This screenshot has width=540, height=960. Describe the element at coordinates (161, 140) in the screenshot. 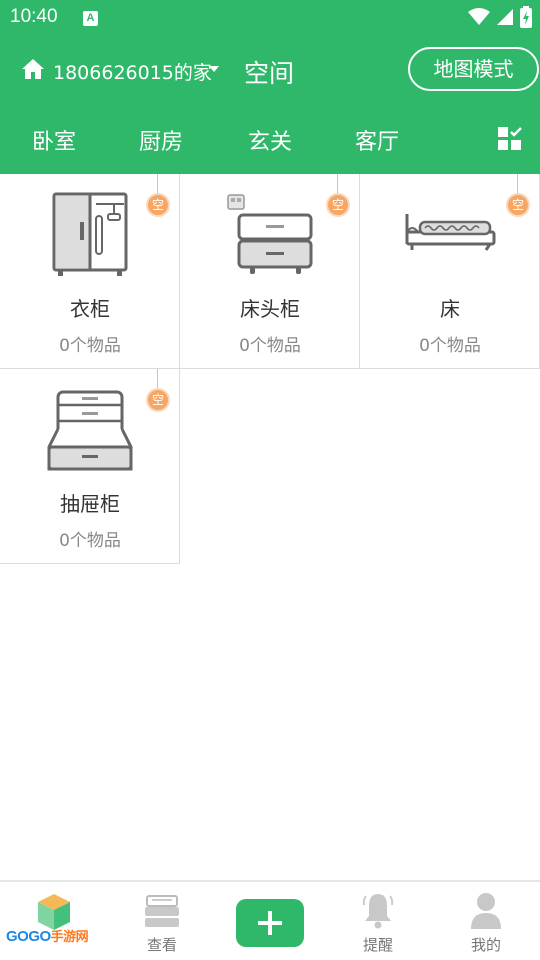

I see `tab-kitchen: 厨房` at that location.